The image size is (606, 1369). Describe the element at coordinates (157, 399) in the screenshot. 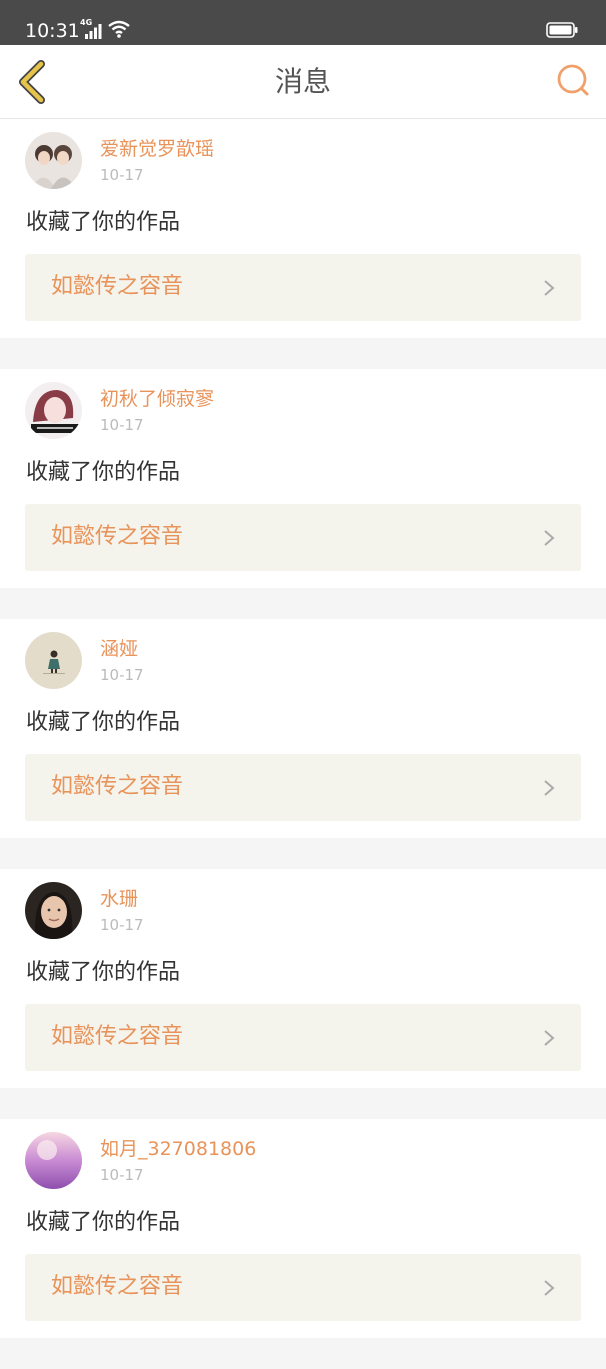

I see `username: 初秋了倾寂寥` at that location.